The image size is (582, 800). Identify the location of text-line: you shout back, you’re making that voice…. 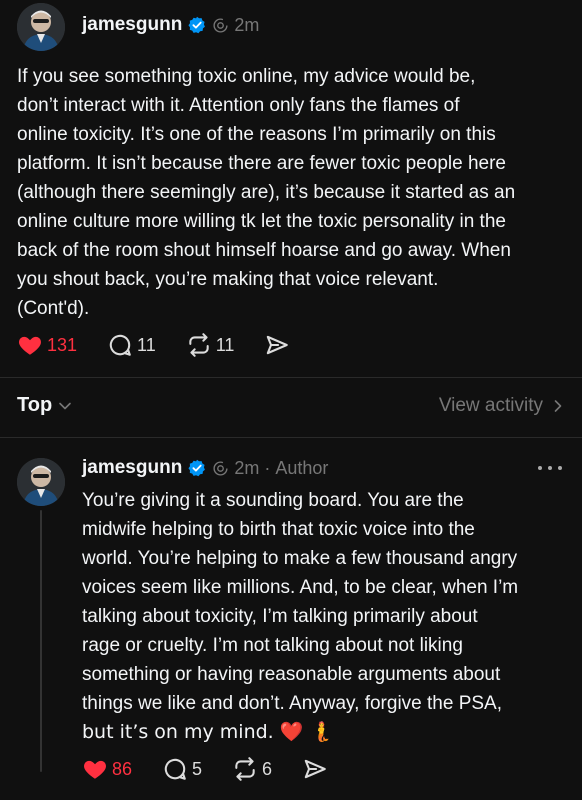
(228, 279).